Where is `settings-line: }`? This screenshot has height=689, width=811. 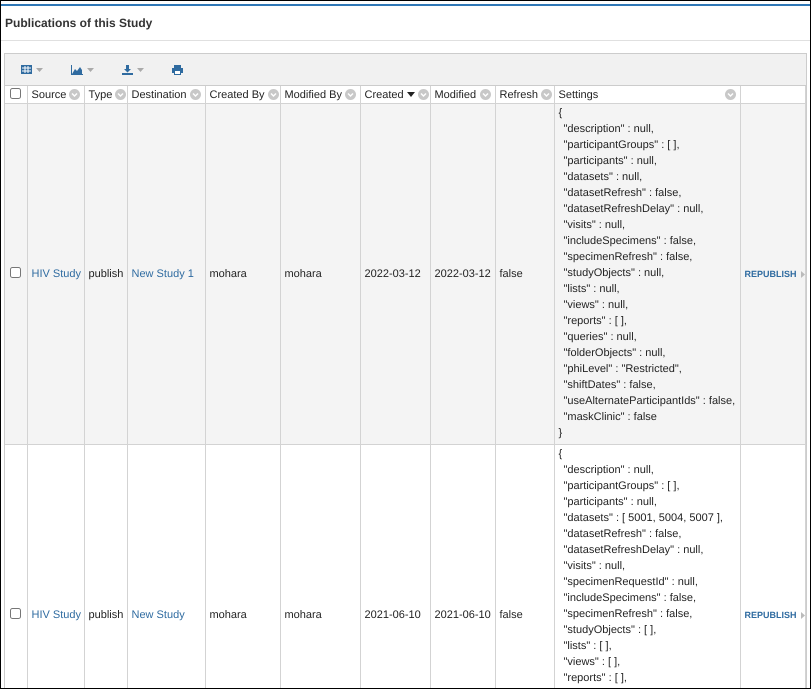
settings-line: } is located at coordinates (561, 433).